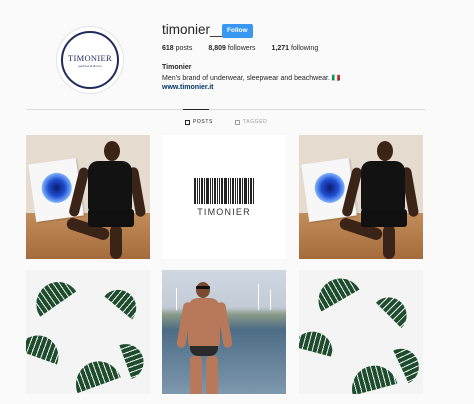  What do you see at coordinates (90, 65) in the screenshot?
I see `logo-tagline: qualcosa di diverso` at bounding box center [90, 65].